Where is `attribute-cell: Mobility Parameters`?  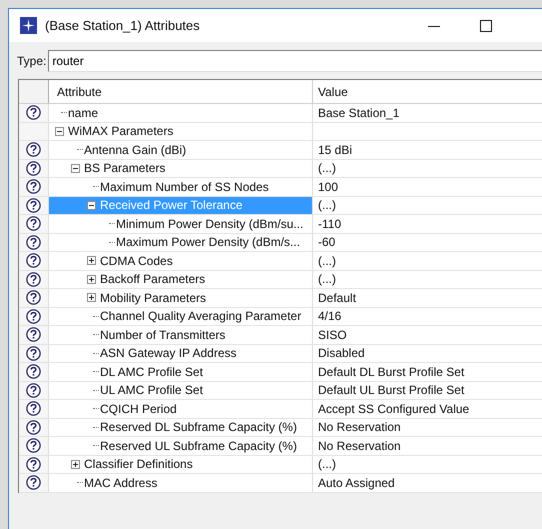
attribute-cell: Mobility Parameters is located at coordinates (180, 297).